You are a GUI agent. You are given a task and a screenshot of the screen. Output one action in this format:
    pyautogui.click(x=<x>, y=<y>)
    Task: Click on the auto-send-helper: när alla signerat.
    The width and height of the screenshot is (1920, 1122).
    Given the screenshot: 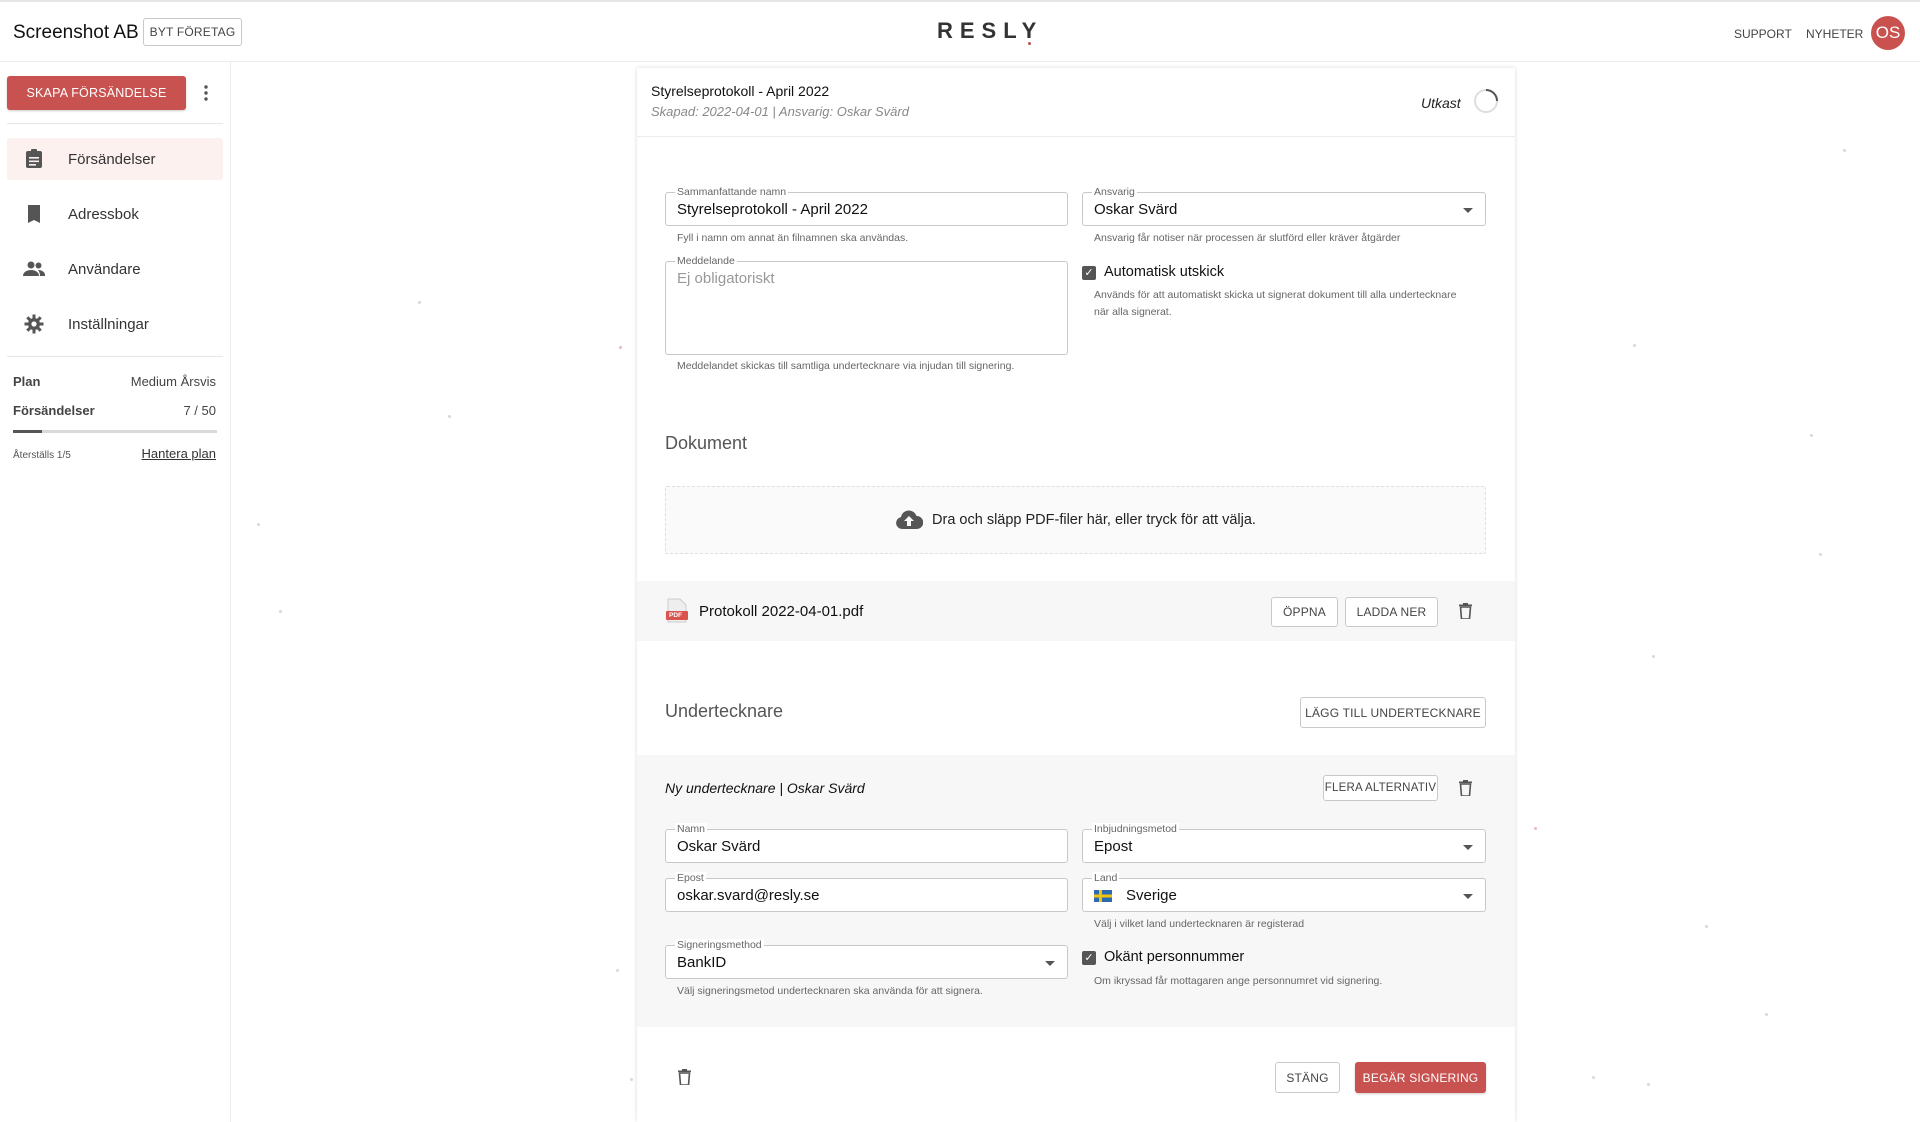 What is the action you would take?
    pyautogui.click(x=1133, y=312)
    